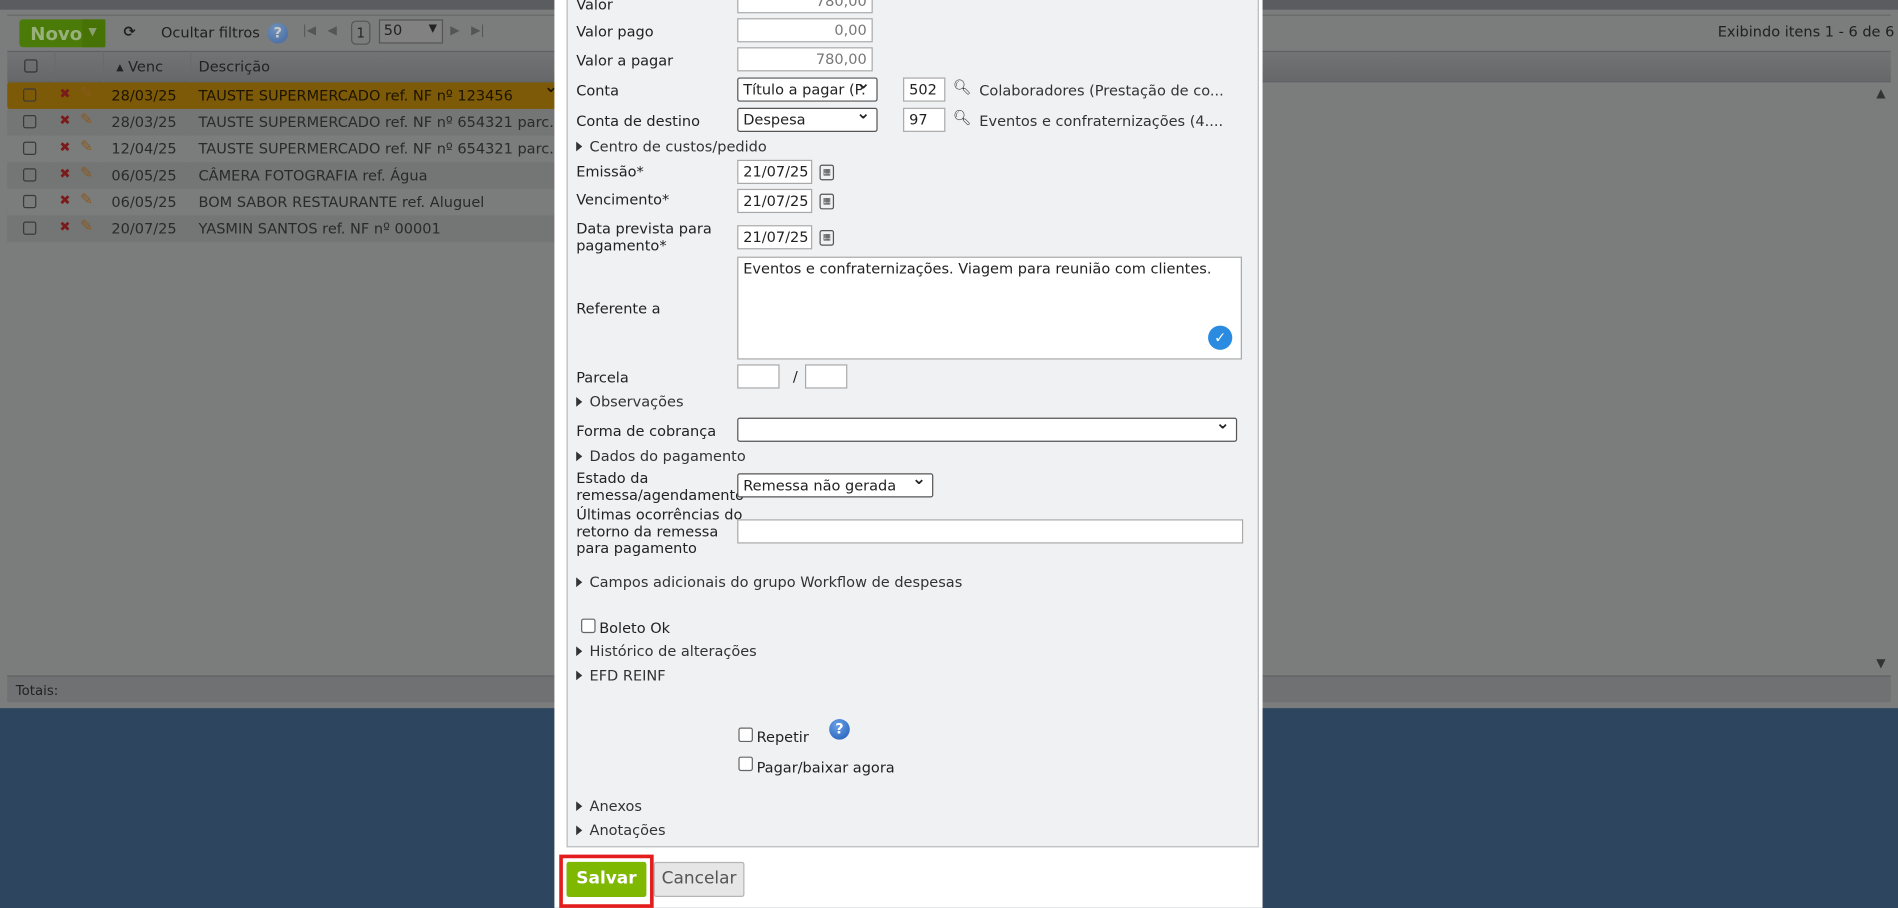 The width and height of the screenshot is (1898, 908). I want to click on select-all-checkbox, so click(31, 66).